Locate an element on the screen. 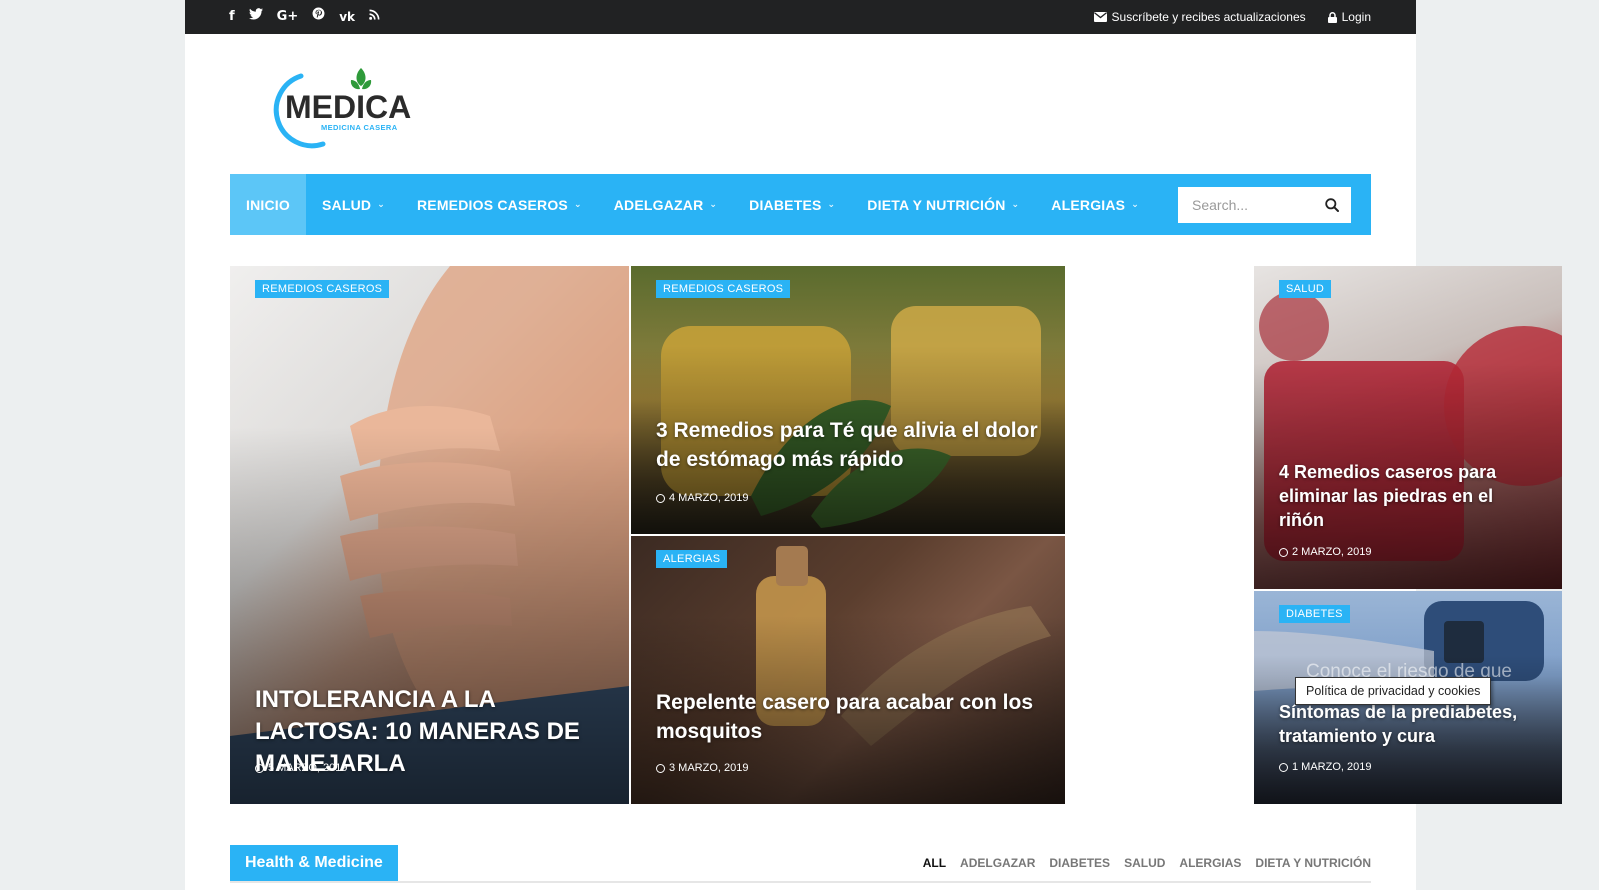  nav-item-remedios-caseros: REMEDIOS CASEROS ⌄ is located at coordinates (499, 204).